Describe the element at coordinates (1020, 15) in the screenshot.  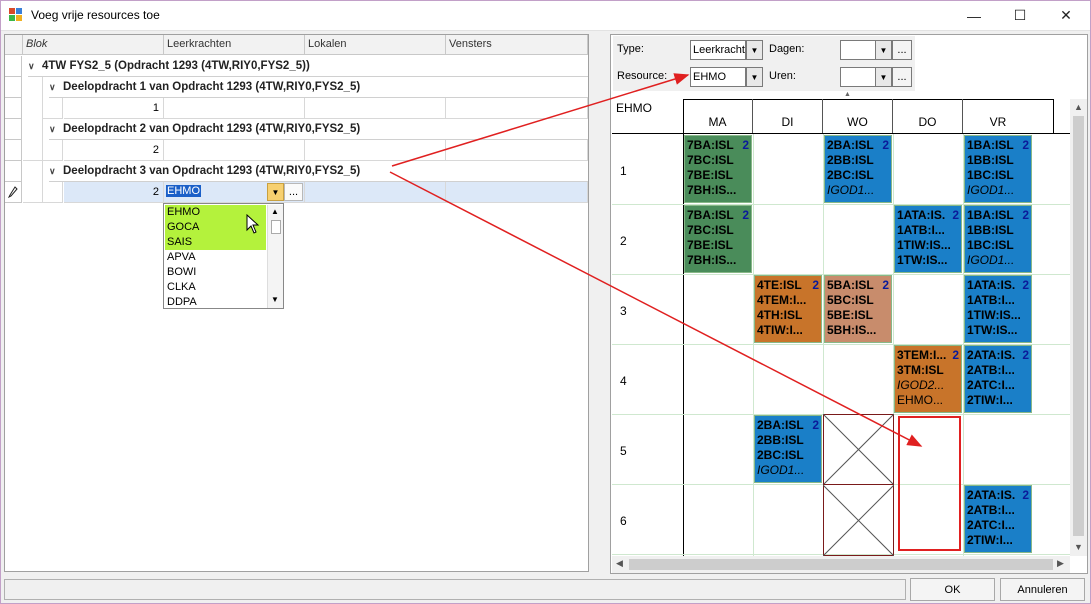
I see `maximize-button: ☐` at that location.